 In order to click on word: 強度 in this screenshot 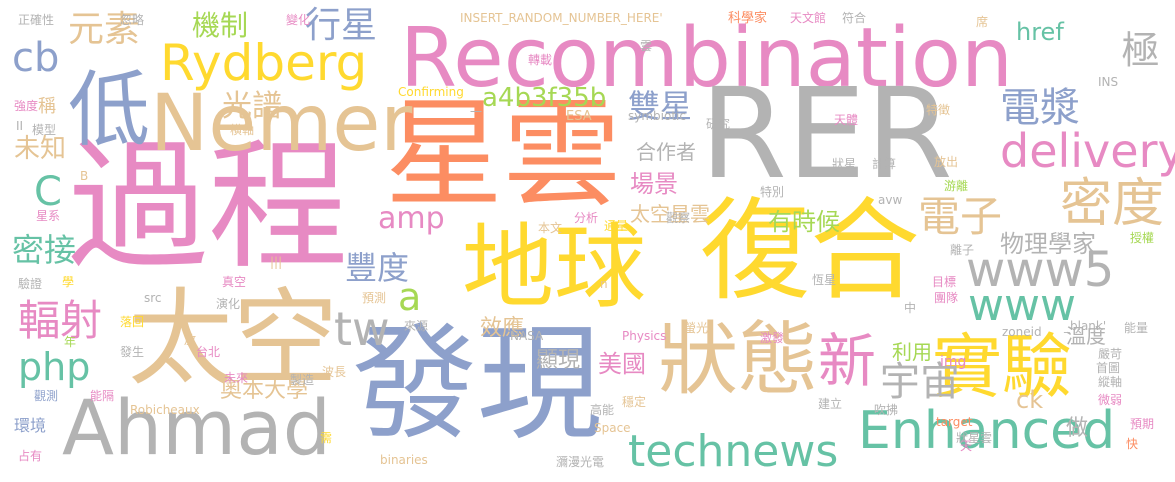, I will do `click(26, 106)`.